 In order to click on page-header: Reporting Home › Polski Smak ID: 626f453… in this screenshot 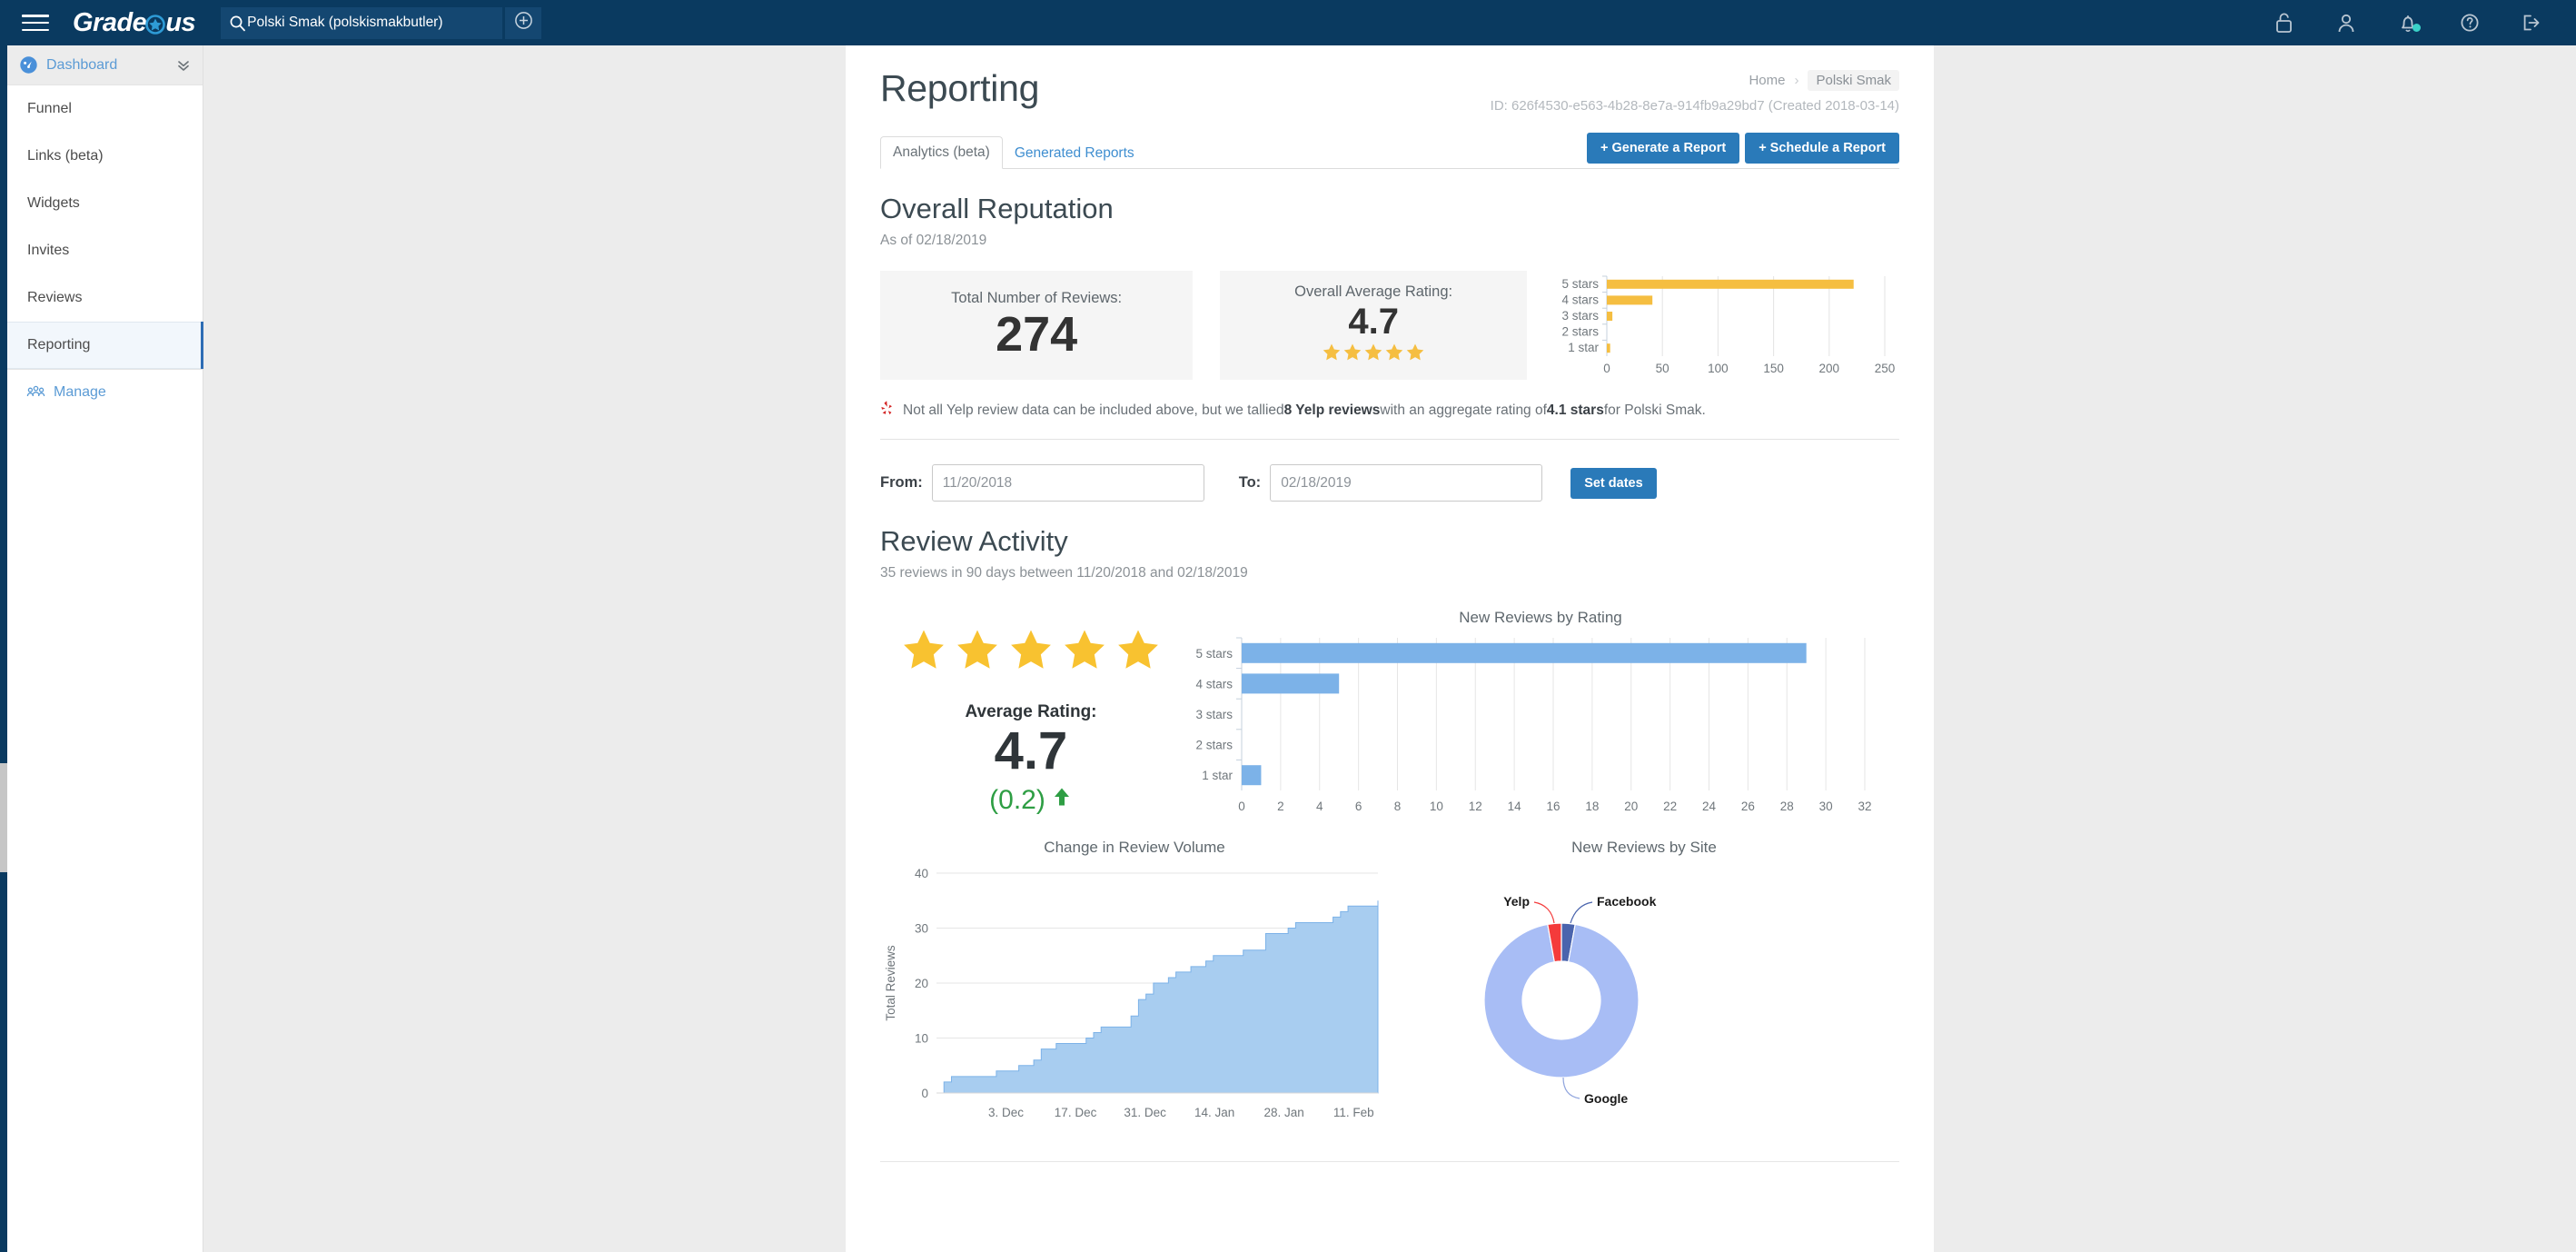, I will do `click(1390, 79)`.